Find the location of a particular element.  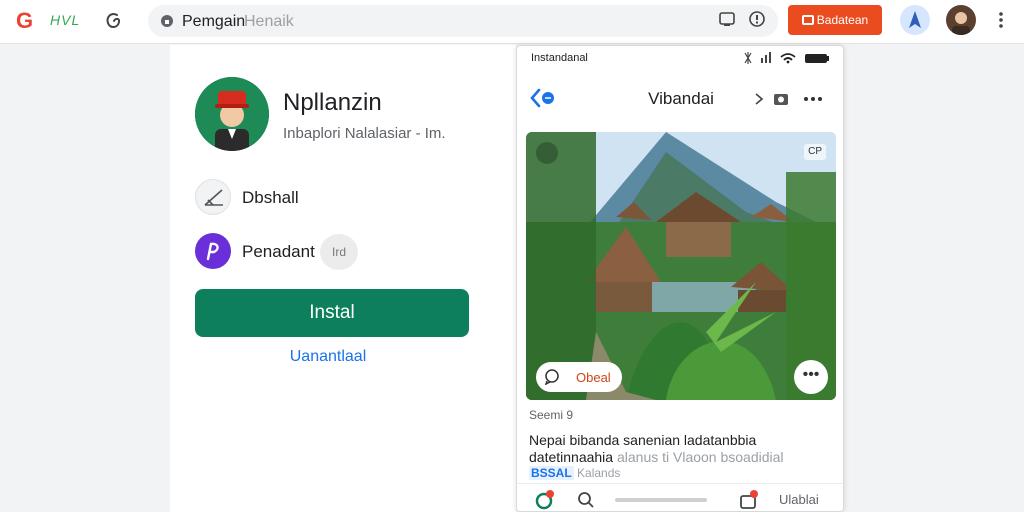

video-icon is located at coordinates (807, 20).